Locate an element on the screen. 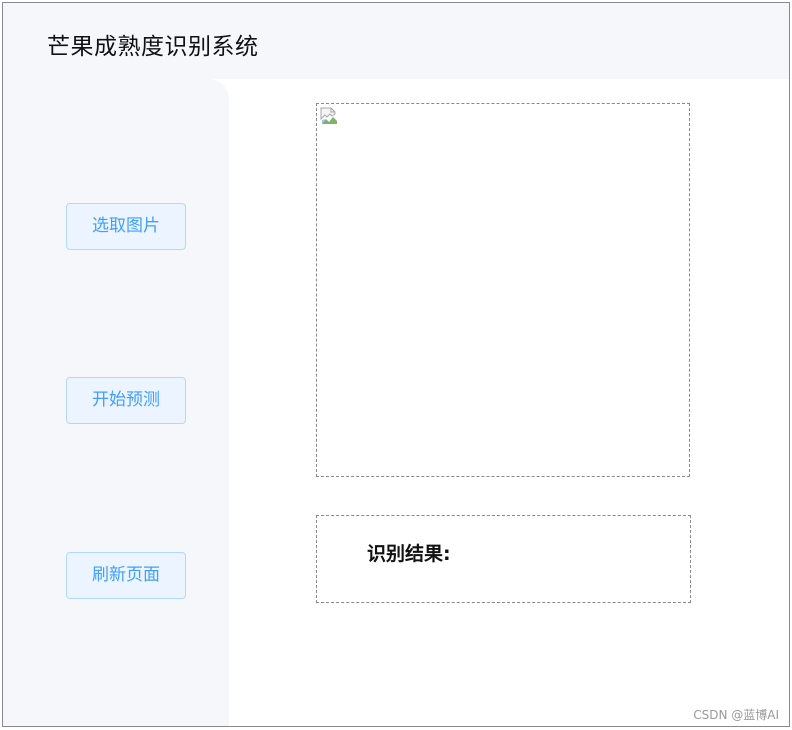  broken-image-icon is located at coordinates (328, 115).